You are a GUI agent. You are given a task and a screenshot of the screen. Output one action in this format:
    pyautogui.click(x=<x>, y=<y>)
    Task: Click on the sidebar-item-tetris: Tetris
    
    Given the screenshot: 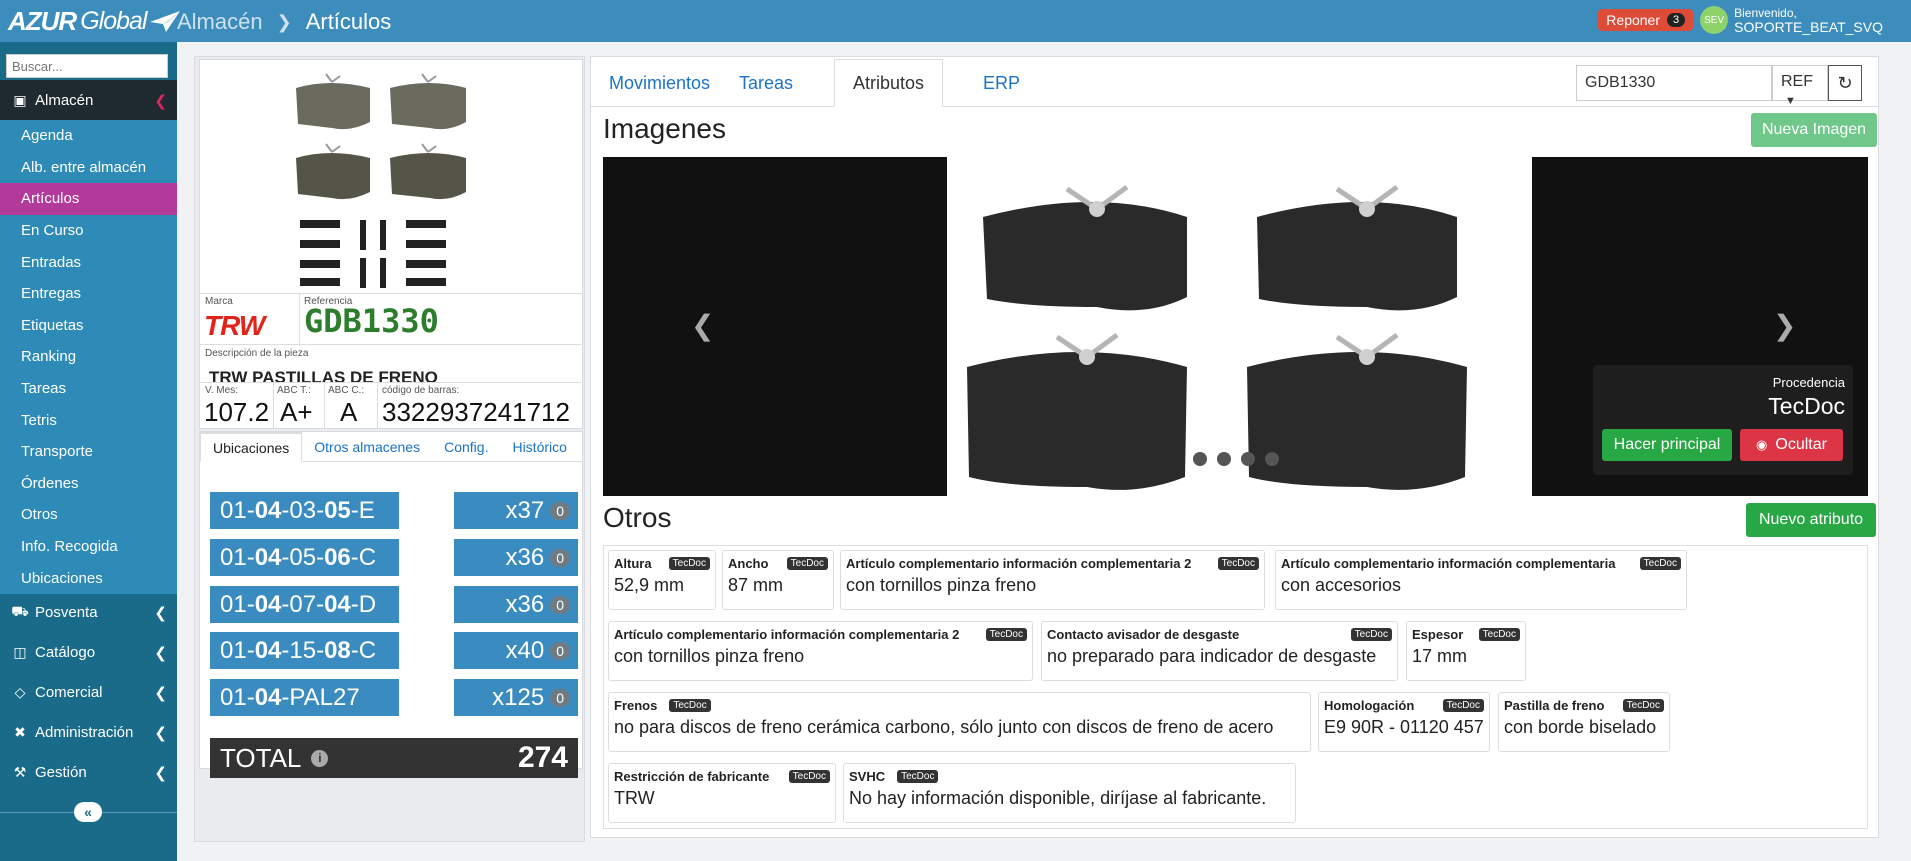 What is the action you would take?
    pyautogui.click(x=88, y=420)
    